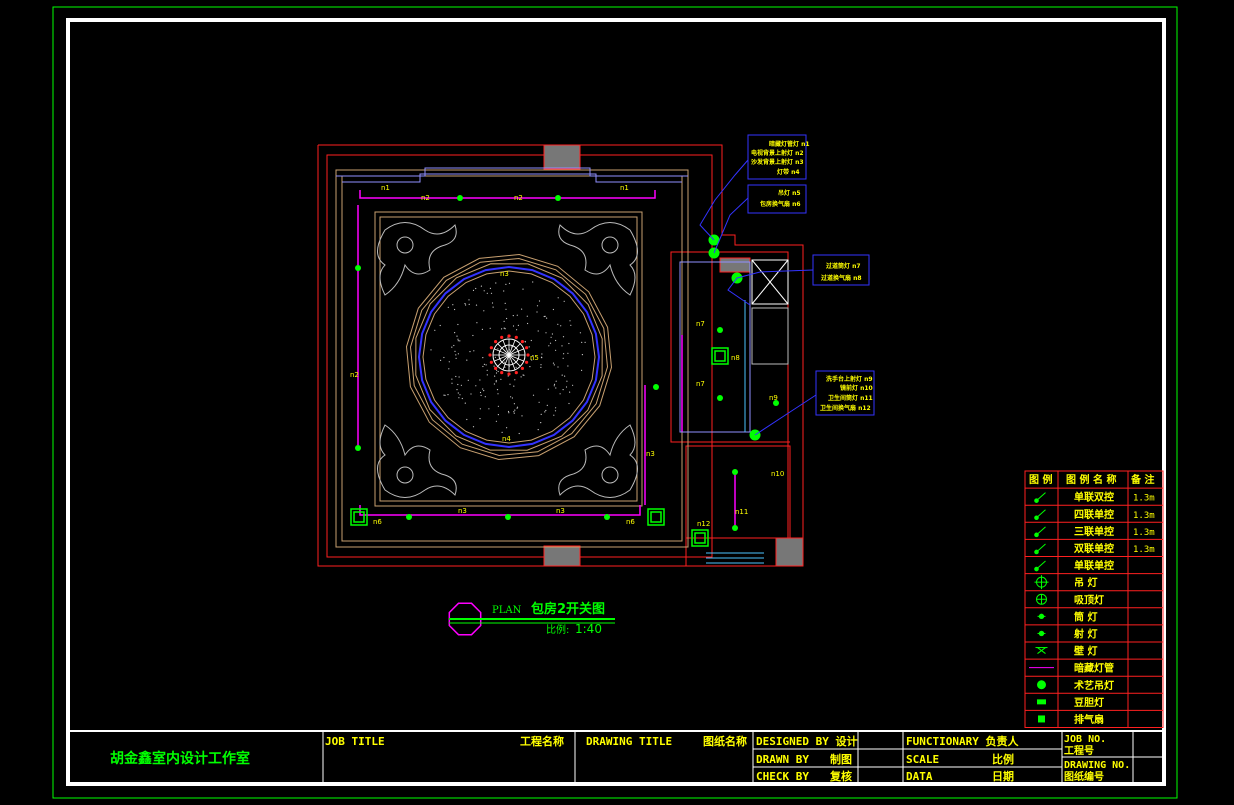  What do you see at coordinates (1093, 685) in the screenshot?
I see `legend-item-name: 术艺吊灯` at bounding box center [1093, 685].